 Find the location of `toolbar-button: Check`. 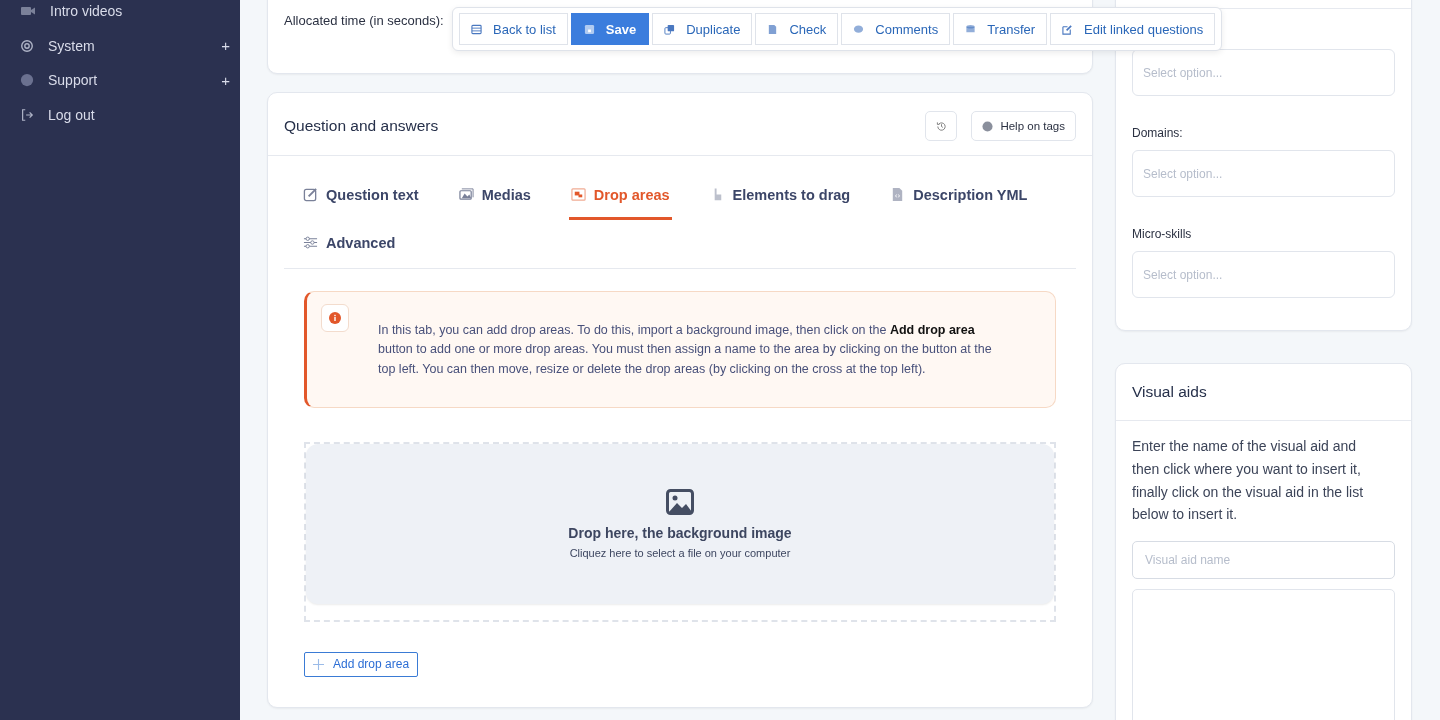

toolbar-button: Check is located at coordinates (797, 29).